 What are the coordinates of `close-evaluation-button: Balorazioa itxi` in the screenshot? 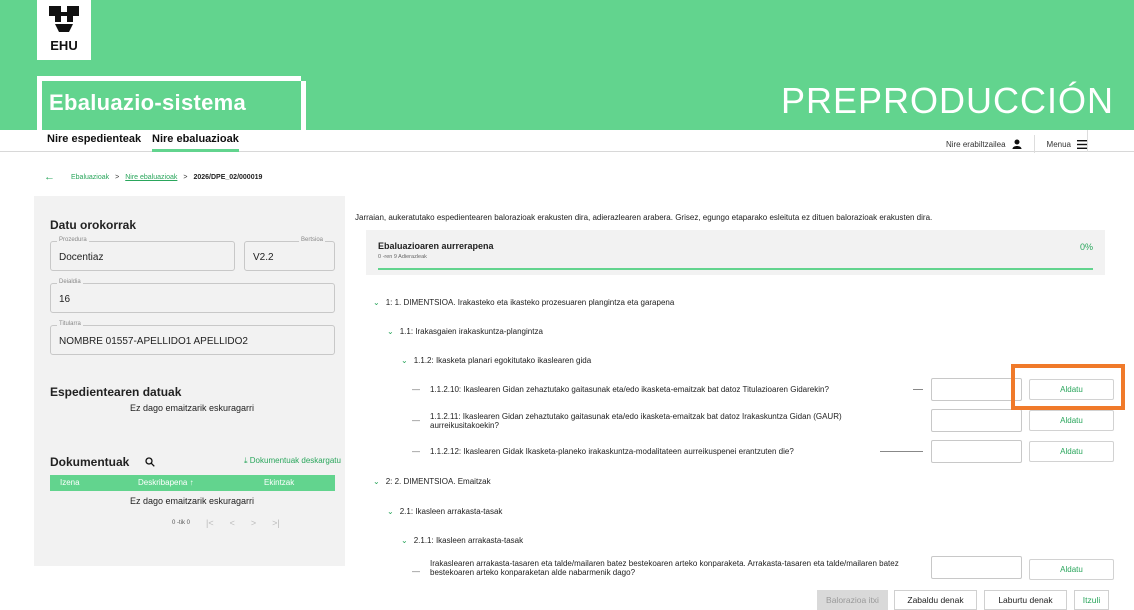 It's located at (852, 600).